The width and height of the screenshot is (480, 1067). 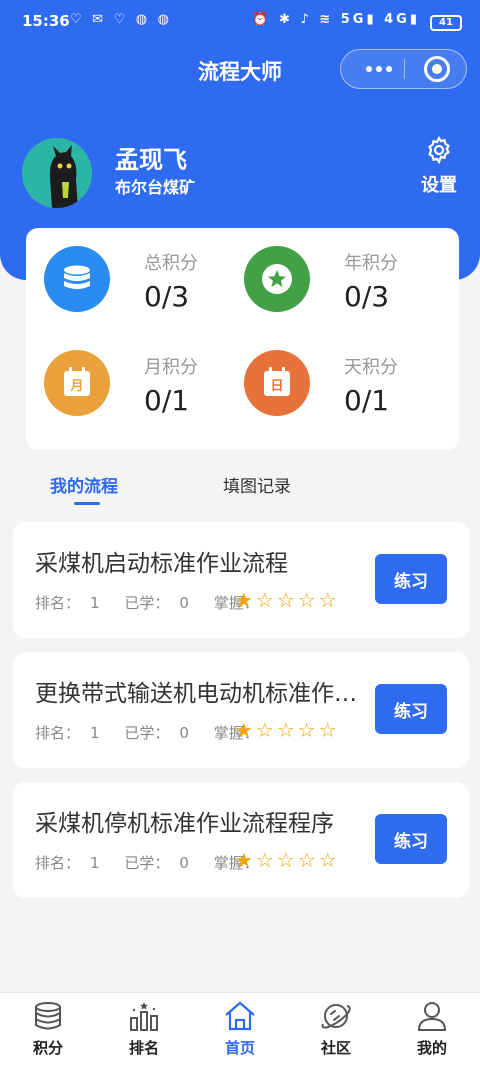 What do you see at coordinates (84, 484) in the screenshot?
I see `tab-my-processes: 我的流程` at bounding box center [84, 484].